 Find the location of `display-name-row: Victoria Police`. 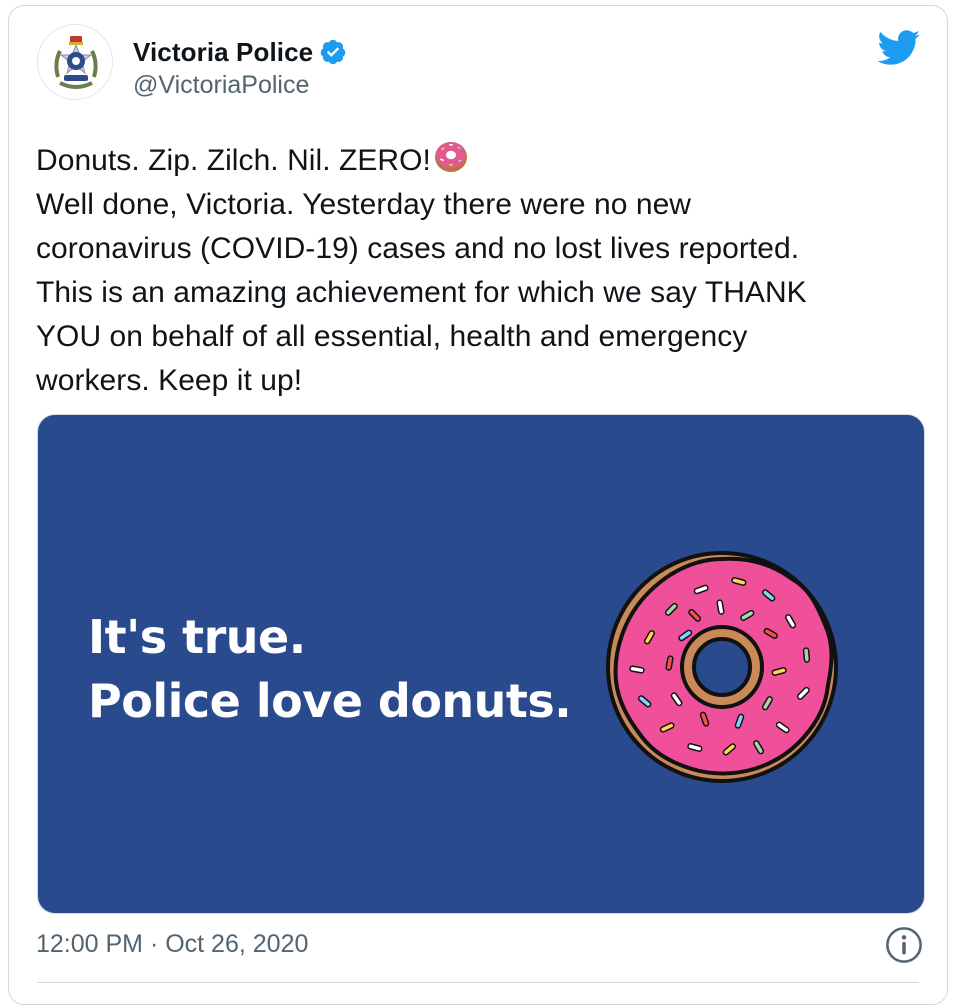

display-name-row: Victoria Police is located at coordinates (240, 52).